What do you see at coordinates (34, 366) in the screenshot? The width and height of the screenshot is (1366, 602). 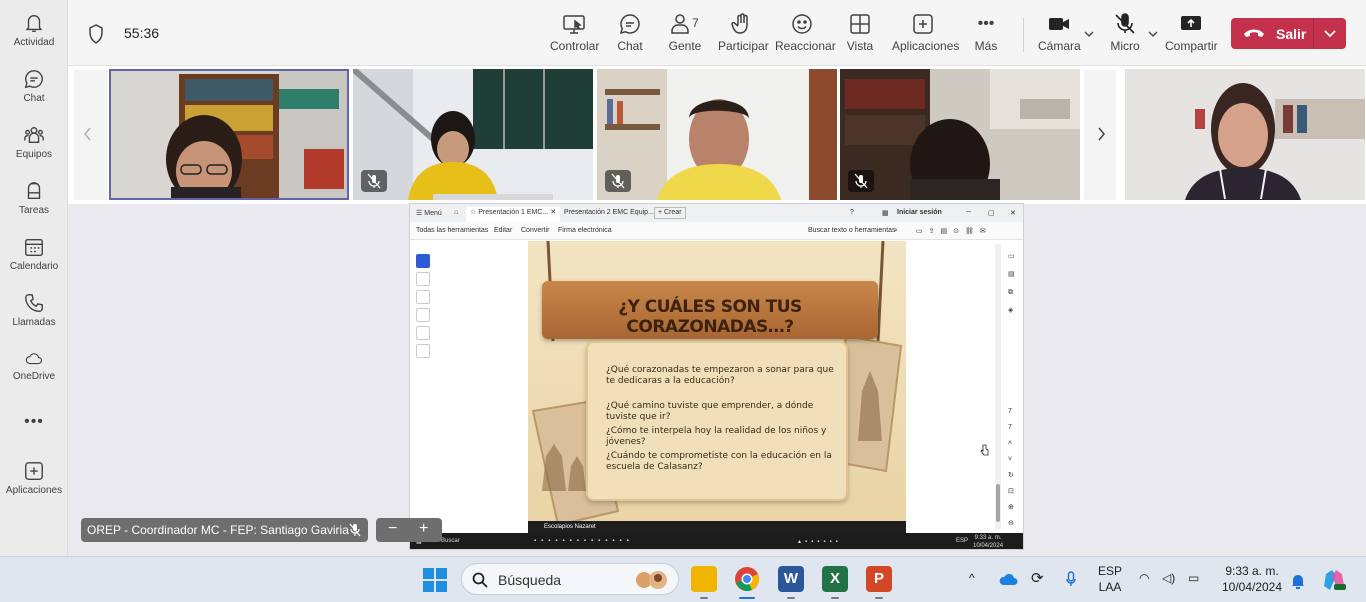 I see `rail-item-onedrive: OneDrive` at bounding box center [34, 366].